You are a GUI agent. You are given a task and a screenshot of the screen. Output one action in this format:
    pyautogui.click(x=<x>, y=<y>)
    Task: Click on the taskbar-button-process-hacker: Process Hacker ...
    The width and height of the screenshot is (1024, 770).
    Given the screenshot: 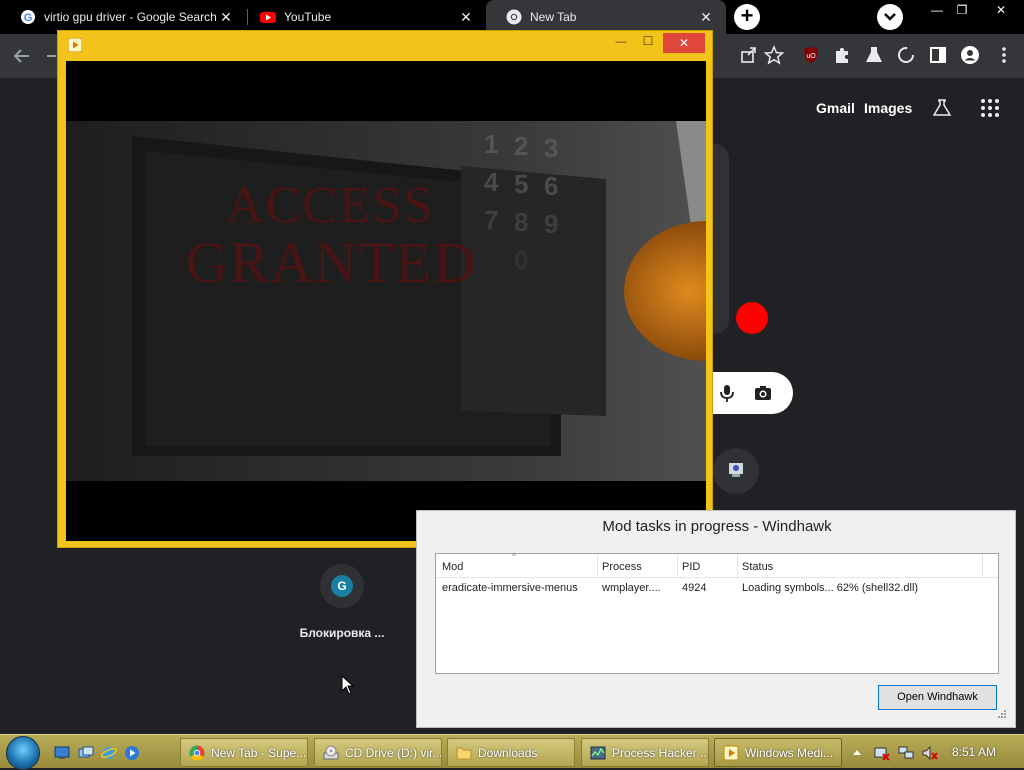 What is the action you would take?
    pyautogui.click(x=645, y=752)
    